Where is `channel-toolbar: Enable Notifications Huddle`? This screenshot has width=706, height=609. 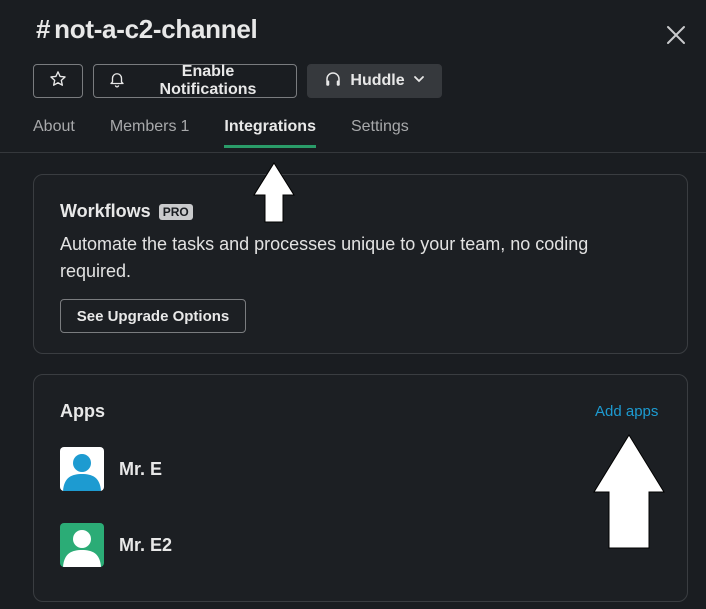
channel-toolbar: Enable Notifications Huddle is located at coordinates (237, 80).